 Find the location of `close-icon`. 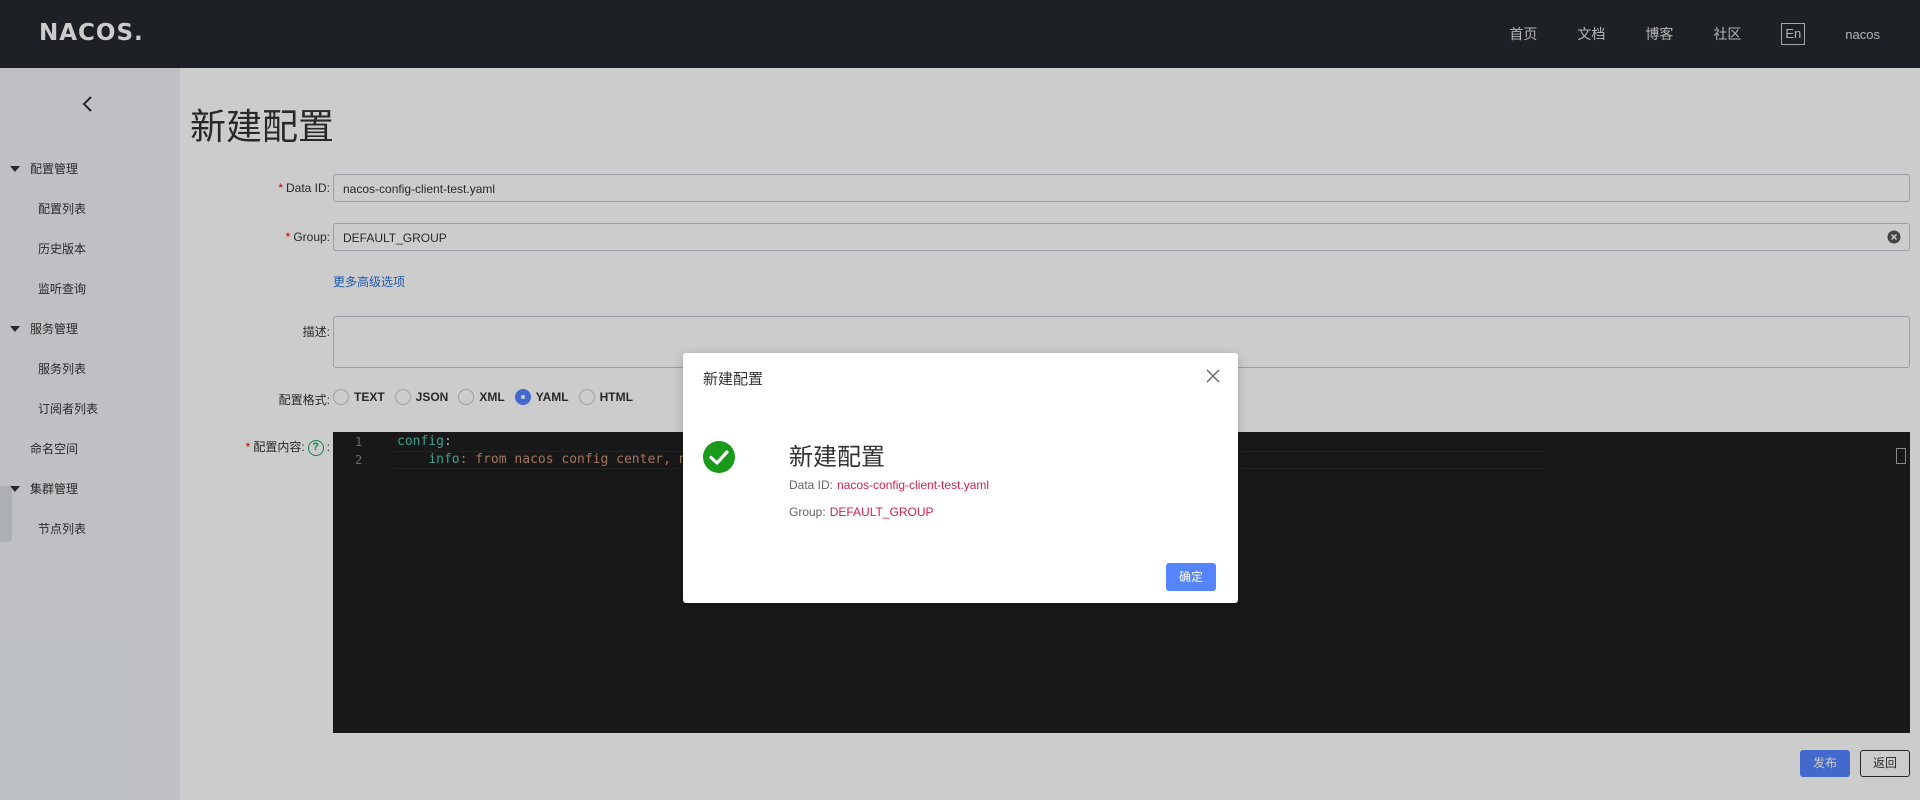

close-icon is located at coordinates (1213, 376).